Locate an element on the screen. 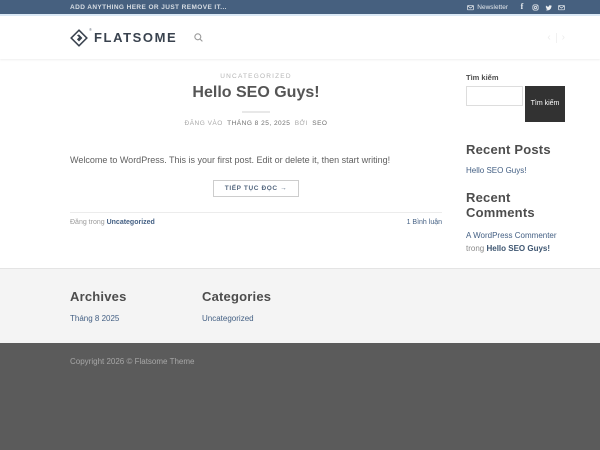 This screenshot has height=450, width=600. sidebar-search-input is located at coordinates (494, 96).